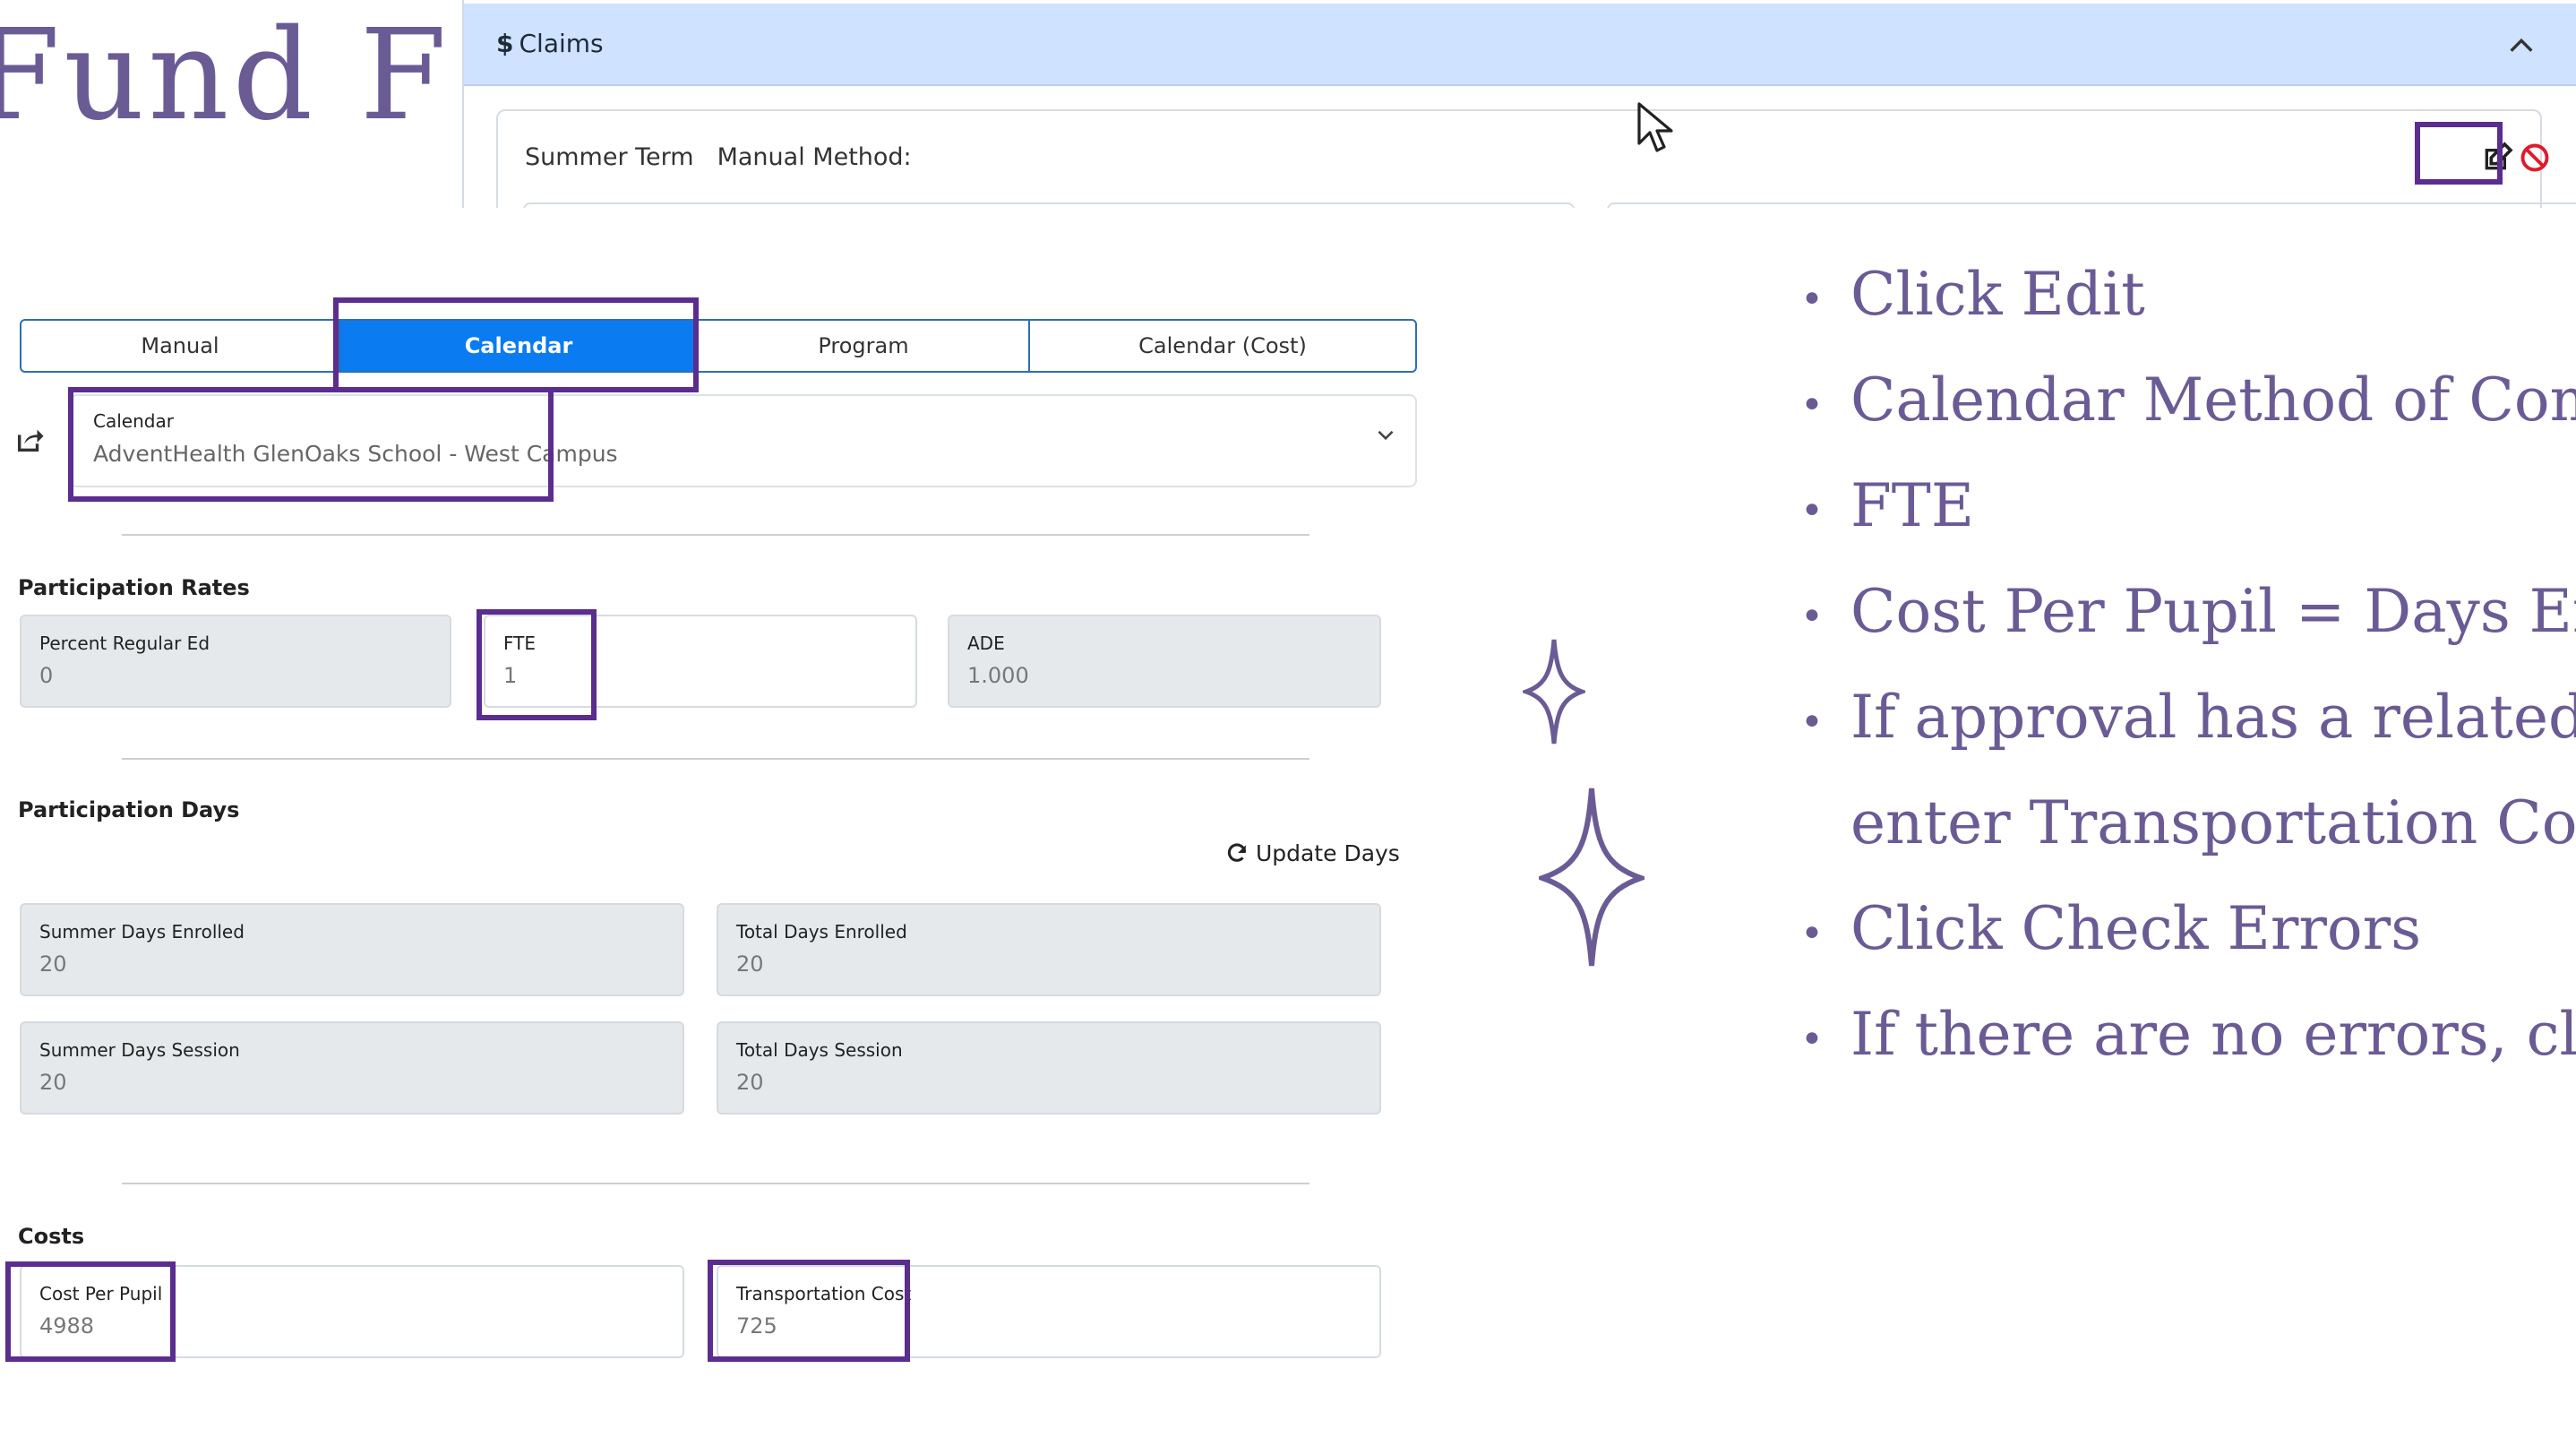  Describe the element at coordinates (352, 1068) in the screenshot. I see `summer-days-session-field: Summer Days Session 20` at that location.